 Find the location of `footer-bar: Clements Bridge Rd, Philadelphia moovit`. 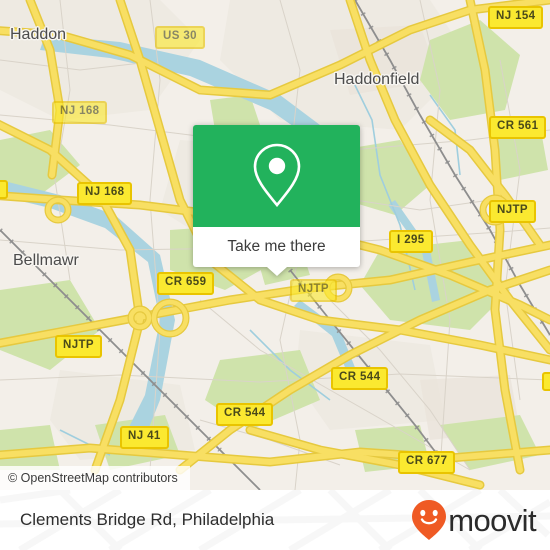

footer-bar: Clements Bridge Rd, Philadelphia moovit is located at coordinates (275, 520).